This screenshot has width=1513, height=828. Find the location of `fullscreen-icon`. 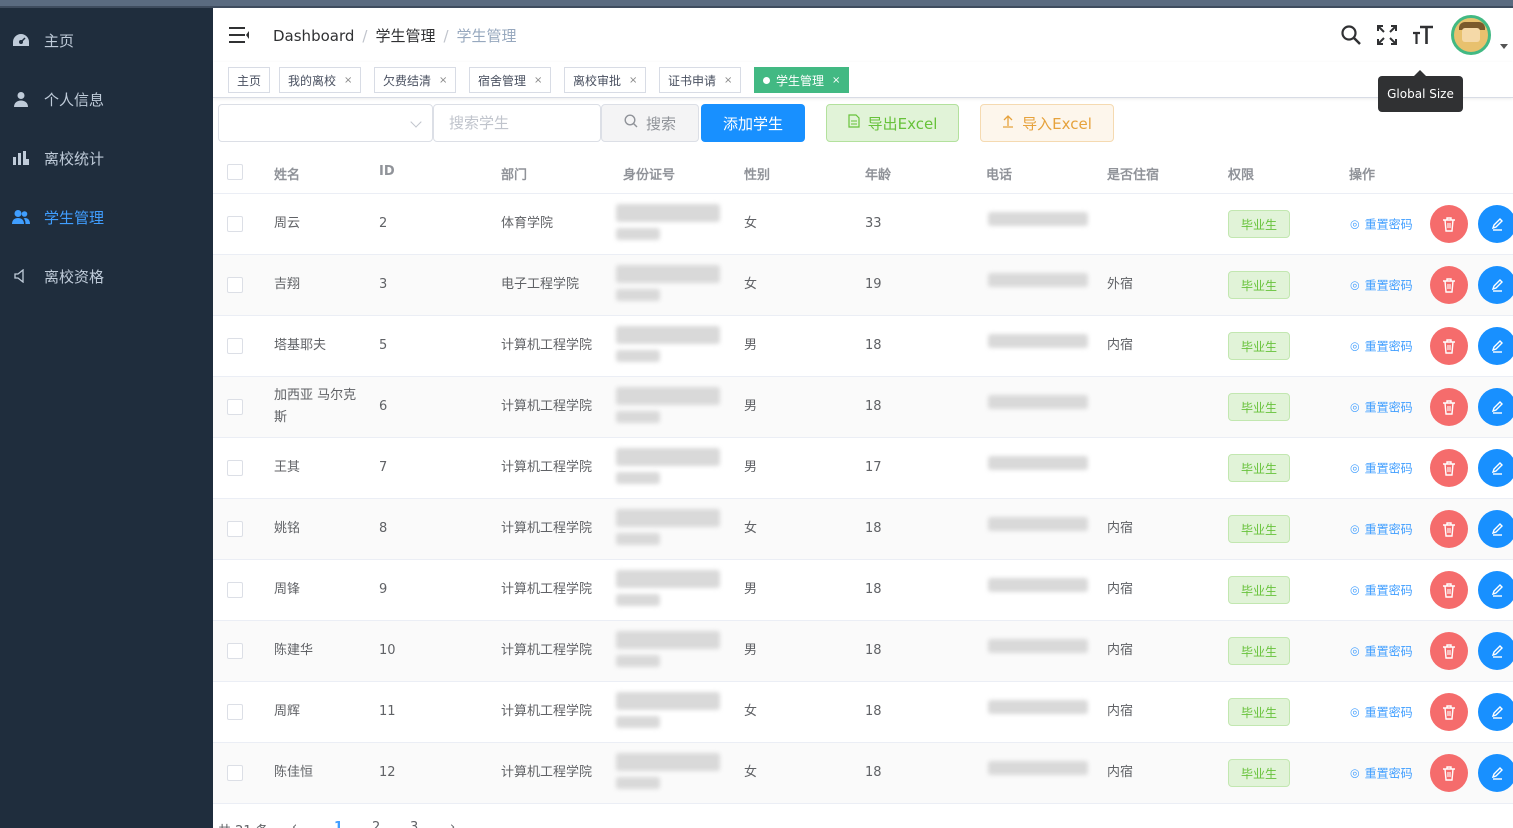

fullscreen-icon is located at coordinates (1387, 35).